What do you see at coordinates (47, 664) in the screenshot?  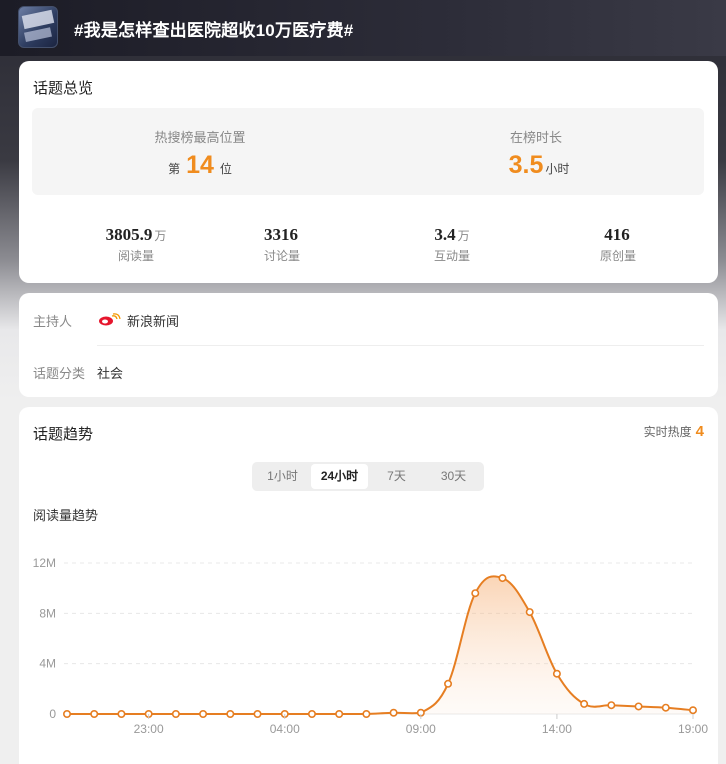 I see `y-tick-label: 4M` at bounding box center [47, 664].